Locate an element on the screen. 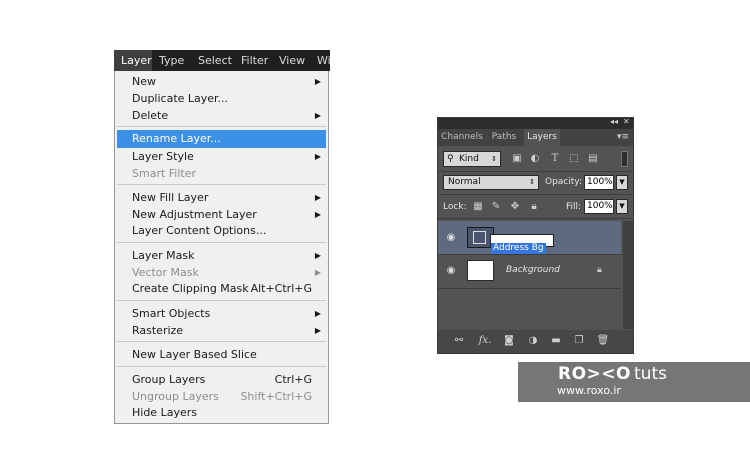  fill-input: 100% is located at coordinates (599, 206).